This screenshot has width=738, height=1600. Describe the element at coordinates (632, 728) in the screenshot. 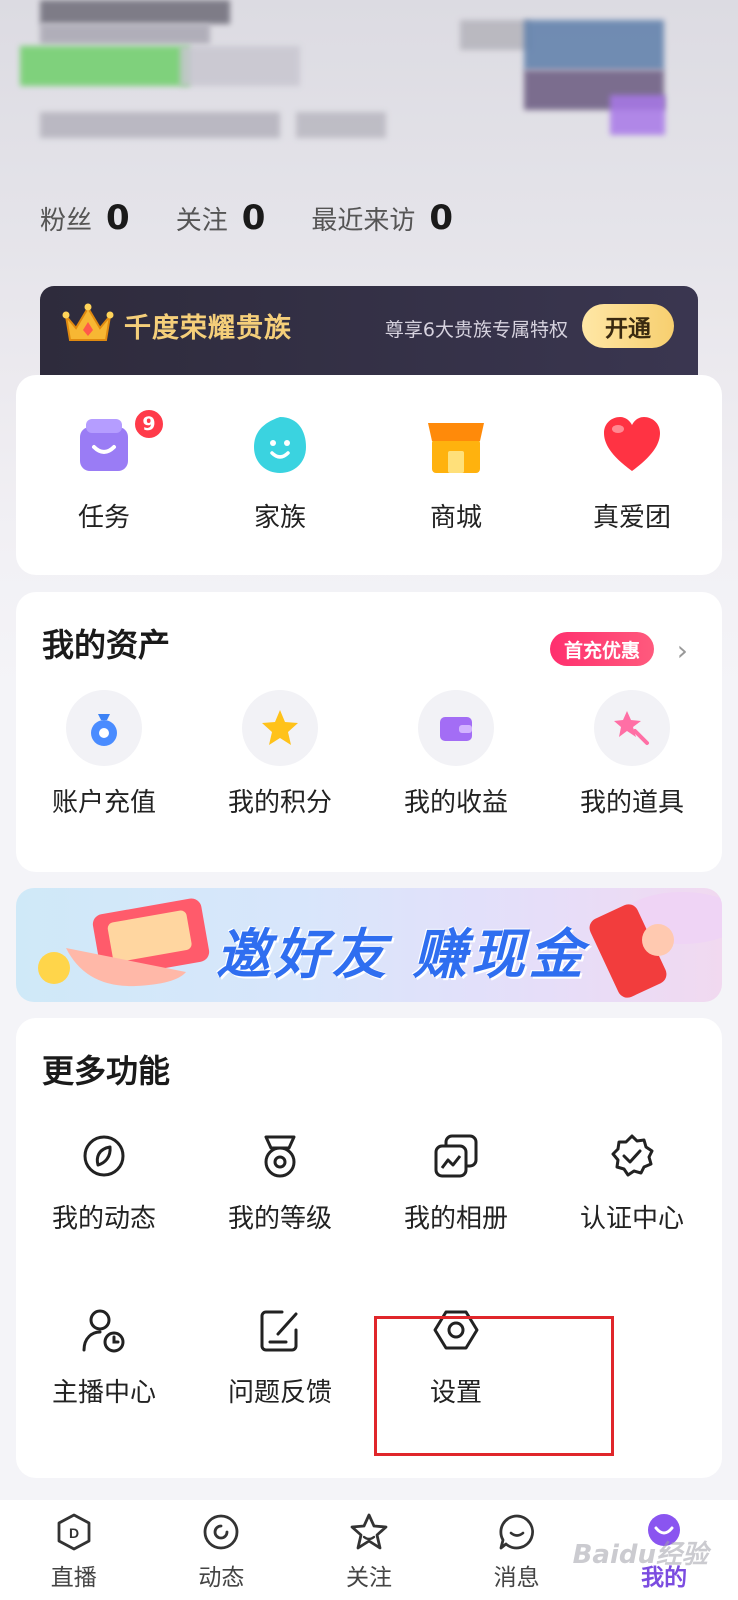

I see `wand-icon` at that location.